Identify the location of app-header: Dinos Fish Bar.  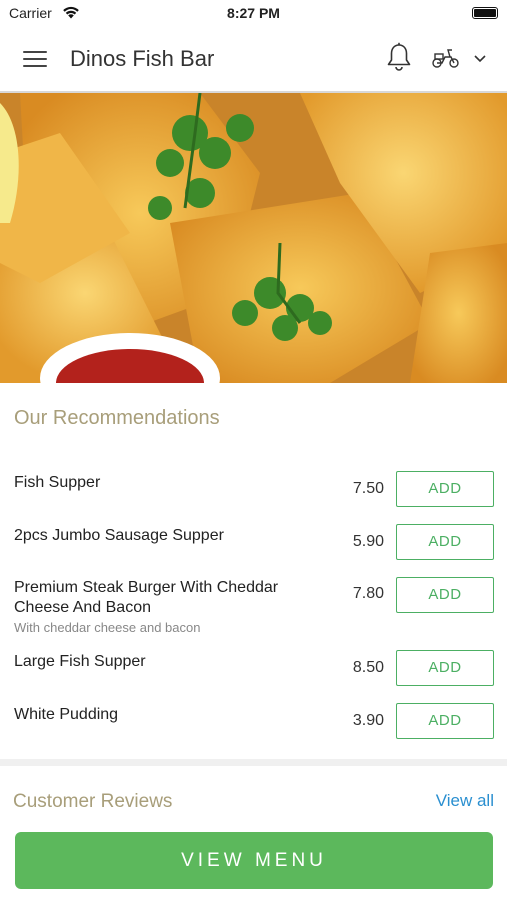
(253, 60).